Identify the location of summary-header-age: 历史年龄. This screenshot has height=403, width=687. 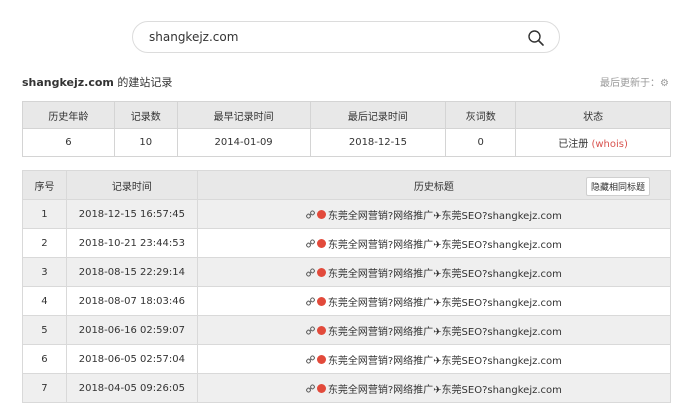
(68, 115).